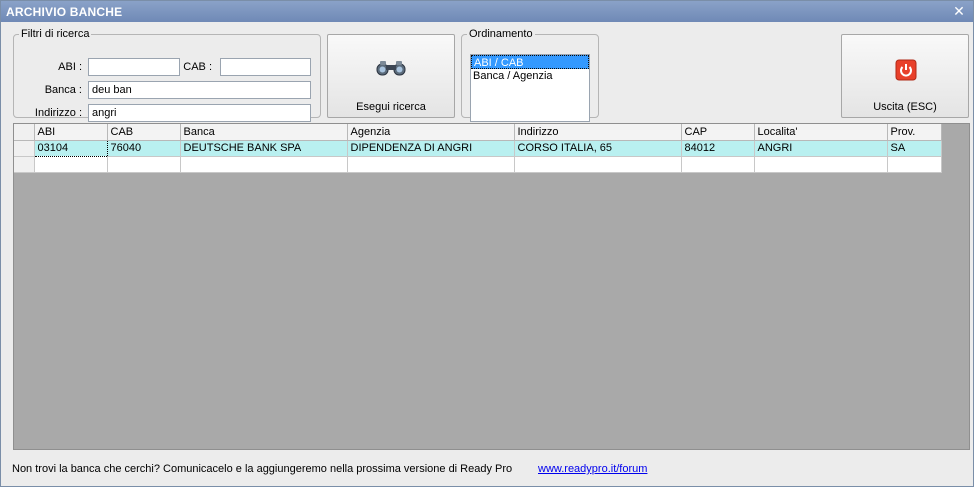  Describe the element at coordinates (598, 148) in the screenshot. I see `cell-indirizzo: CORSO ITALIA, 65` at that location.